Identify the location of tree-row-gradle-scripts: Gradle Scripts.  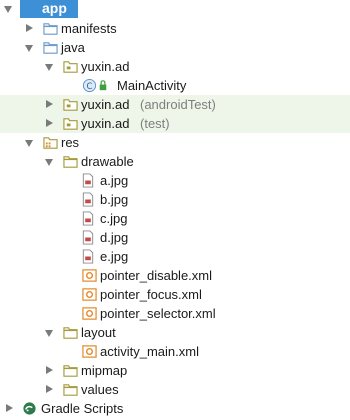
(175, 408).